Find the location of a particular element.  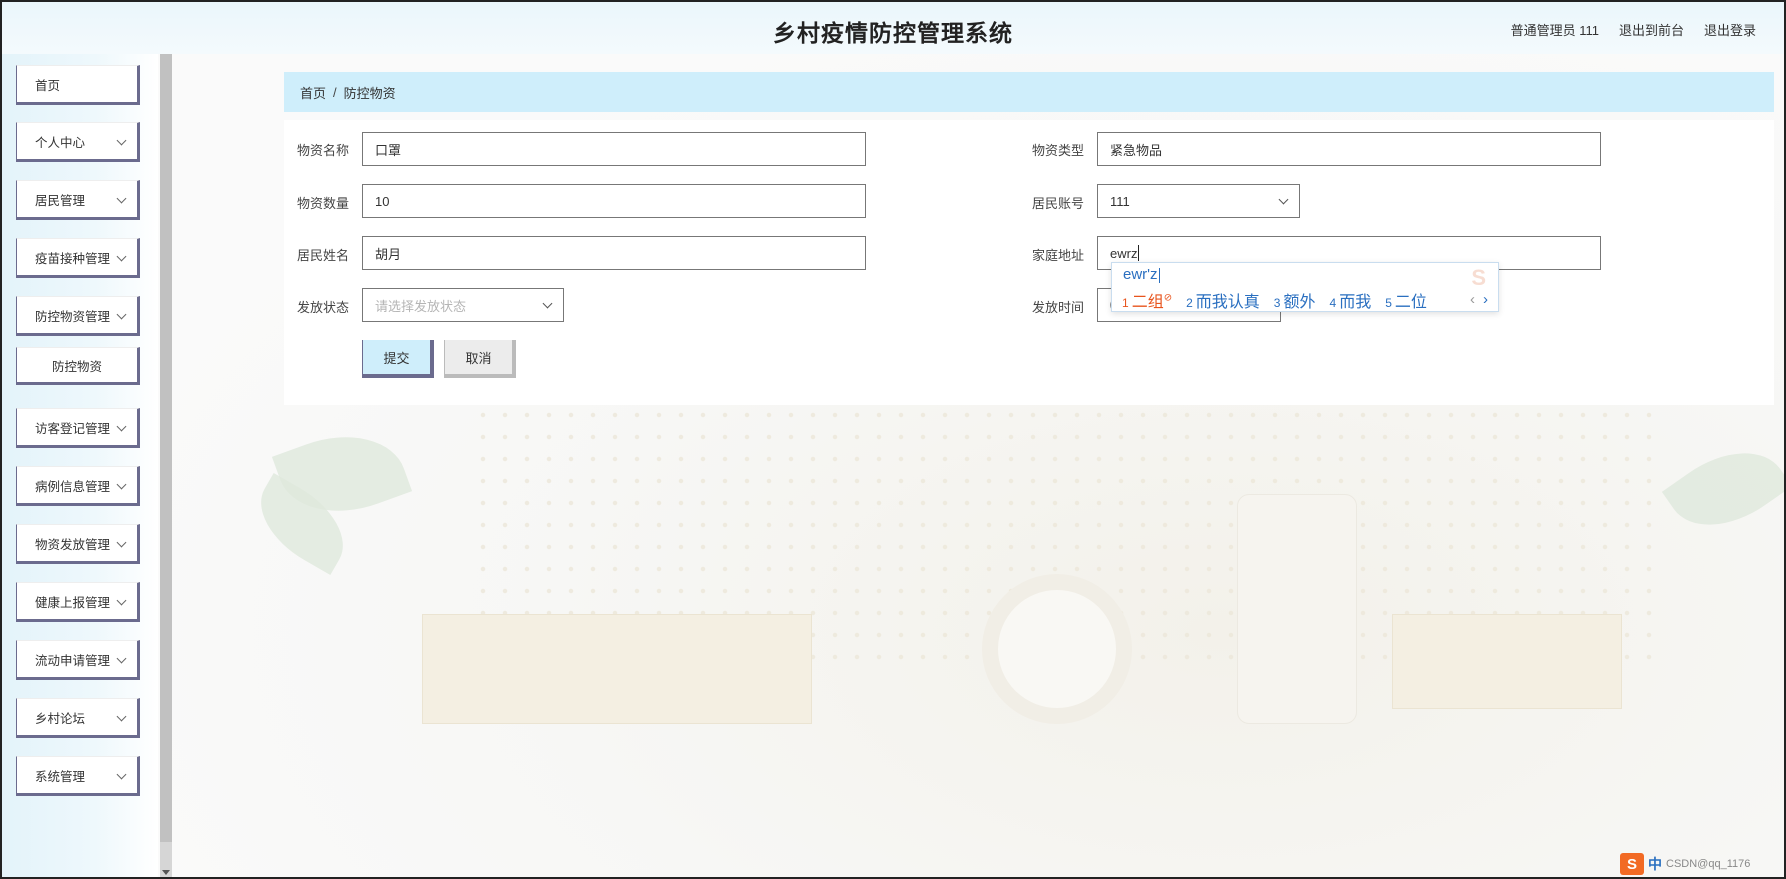

sidebar-item-supplies-management: 防控物资管理 is located at coordinates (78, 316).